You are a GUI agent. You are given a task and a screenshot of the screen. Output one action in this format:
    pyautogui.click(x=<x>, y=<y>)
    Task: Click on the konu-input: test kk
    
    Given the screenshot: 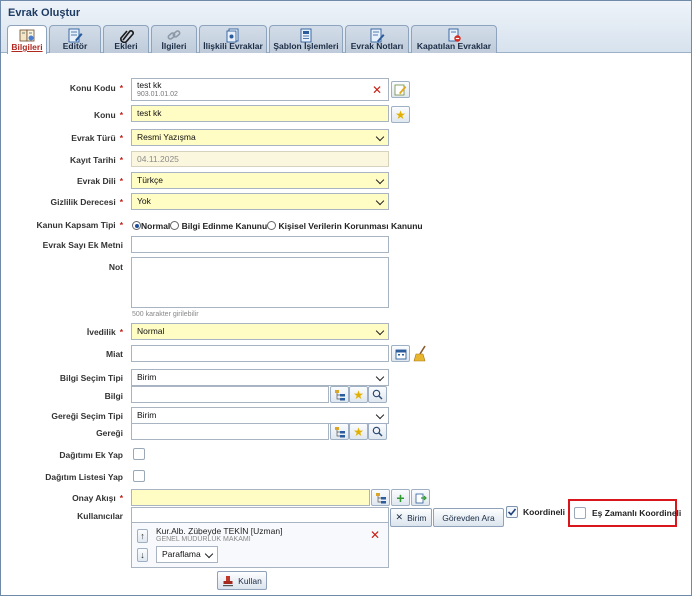 What is the action you would take?
    pyautogui.click(x=260, y=113)
    